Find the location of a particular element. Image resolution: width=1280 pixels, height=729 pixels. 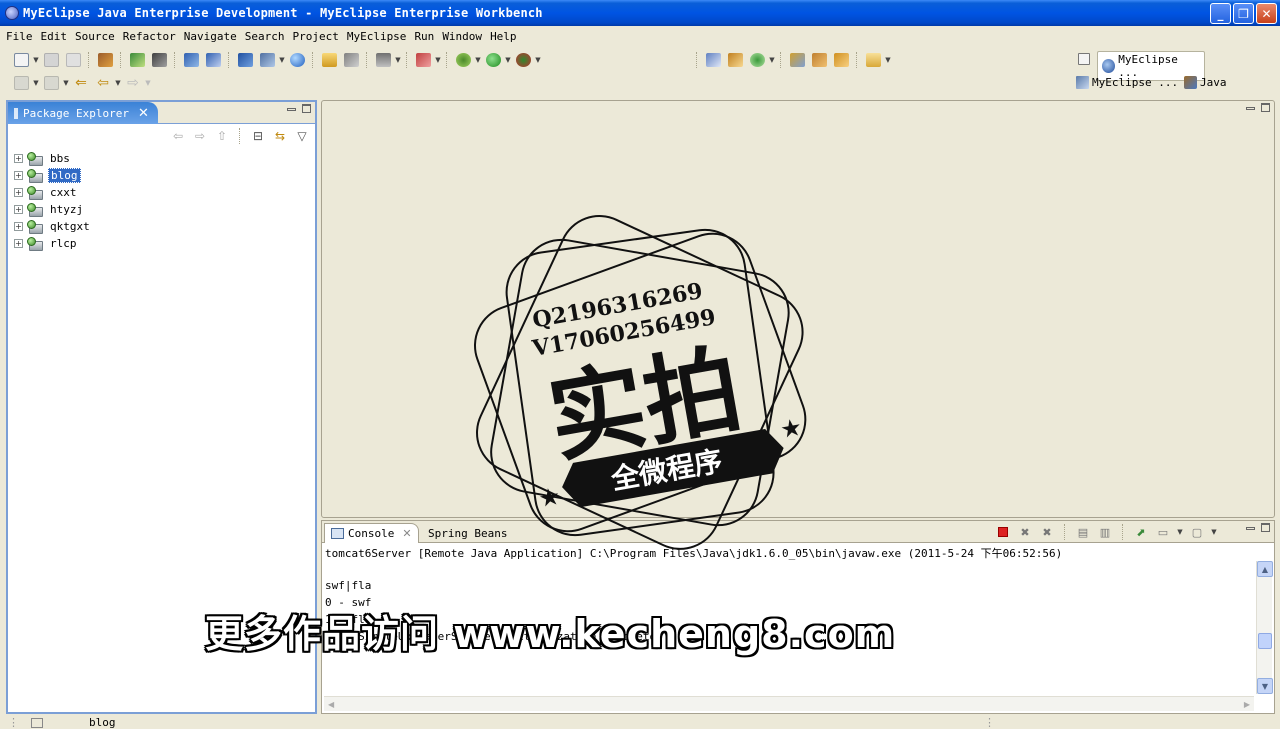

scroll-down-icon: ▼ is located at coordinates (1265, 686).